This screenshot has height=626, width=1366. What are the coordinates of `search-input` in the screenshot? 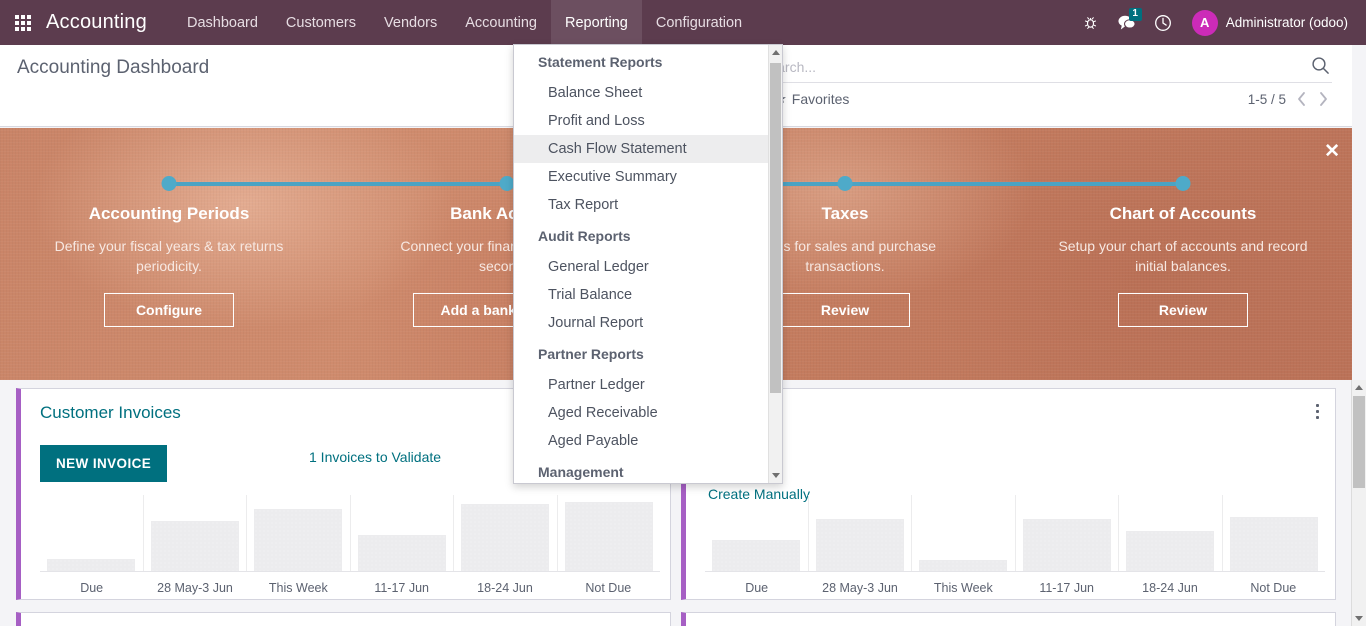 It's located at (1030, 67).